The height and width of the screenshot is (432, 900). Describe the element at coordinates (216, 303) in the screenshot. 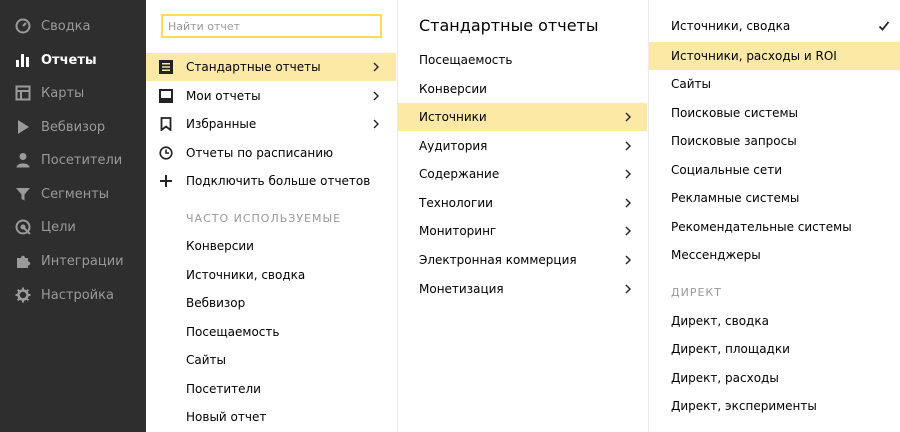

I see `frequent-item-label: Вебвизор` at that location.